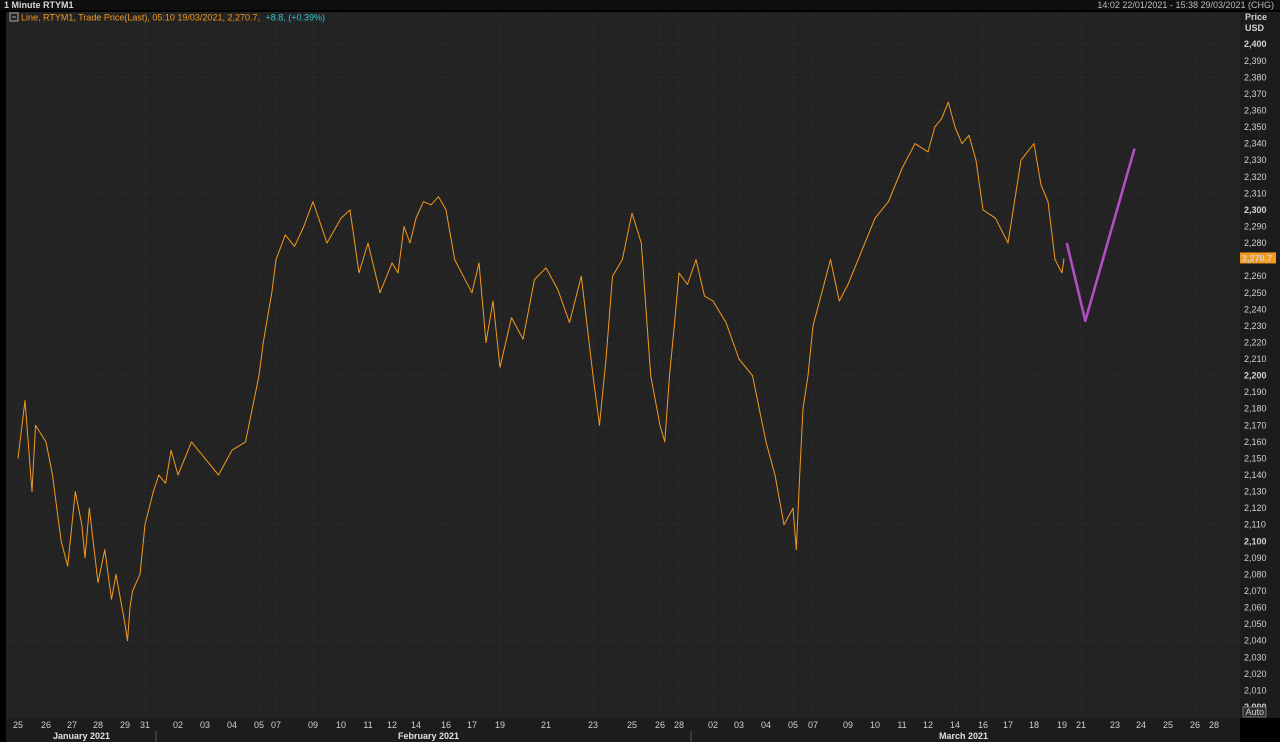 This screenshot has height=742, width=1280. Describe the element at coordinates (1255, 177) in the screenshot. I see `y-tick-label: 2,320` at that location.